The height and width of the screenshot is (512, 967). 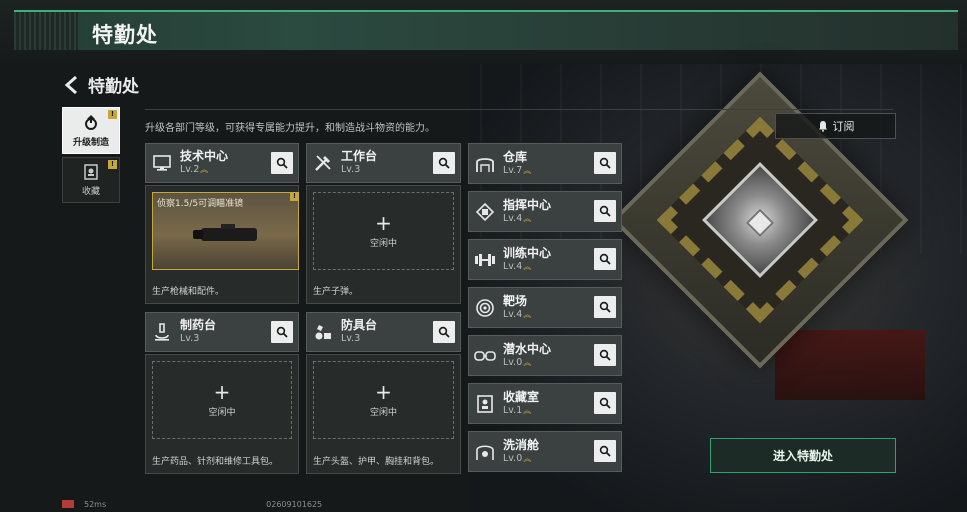 What do you see at coordinates (513, 410) in the screenshot?
I see `facility-level: Lv.1` at bounding box center [513, 410].